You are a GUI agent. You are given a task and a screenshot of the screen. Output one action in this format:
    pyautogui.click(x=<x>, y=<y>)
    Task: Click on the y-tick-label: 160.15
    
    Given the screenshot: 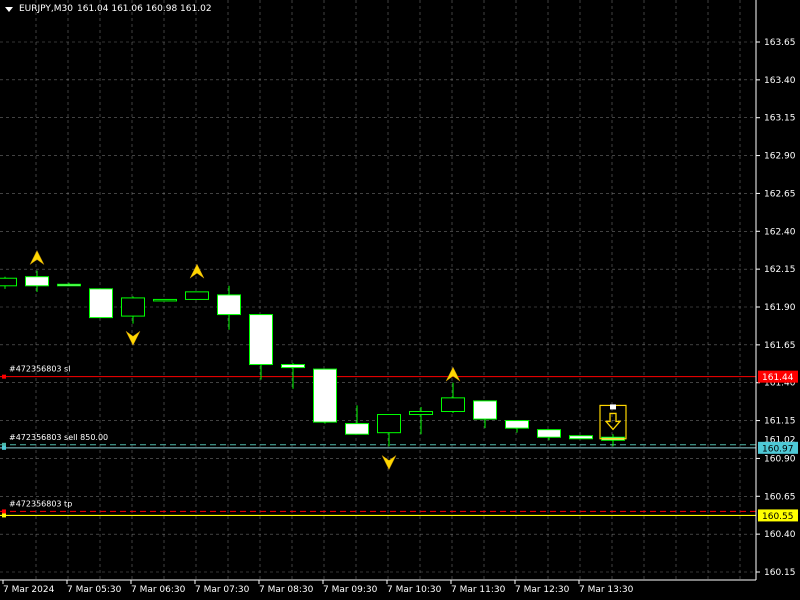 What is the action you would take?
    pyautogui.click(x=780, y=573)
    